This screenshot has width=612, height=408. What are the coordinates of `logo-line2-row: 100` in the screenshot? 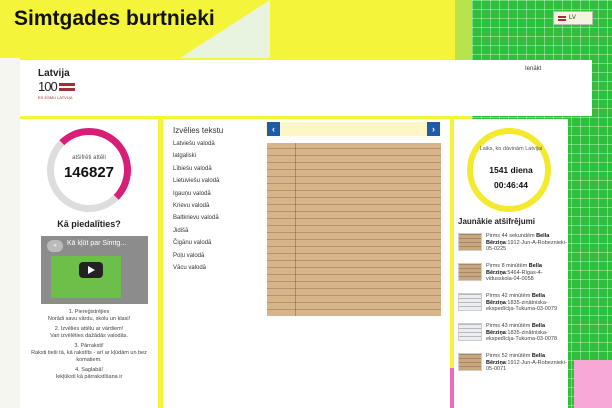 It's located at (56, 86).